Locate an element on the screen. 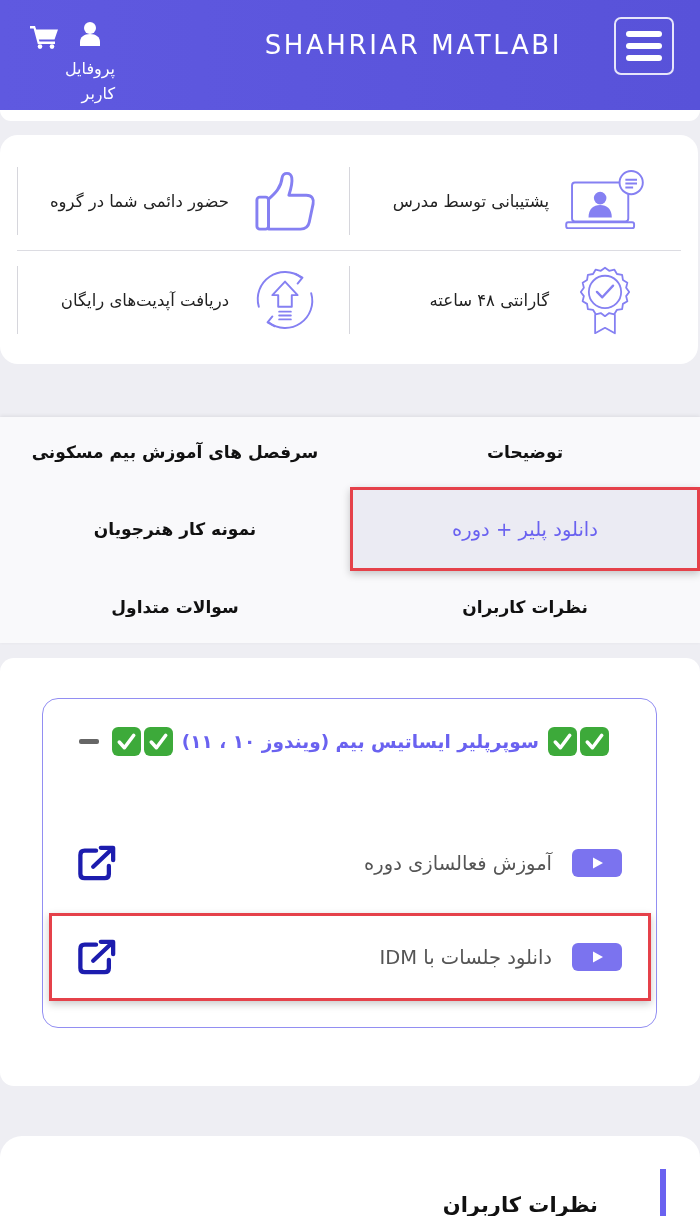 The image size is (700, 1216). menu-button is located at coordinates (644, 46).